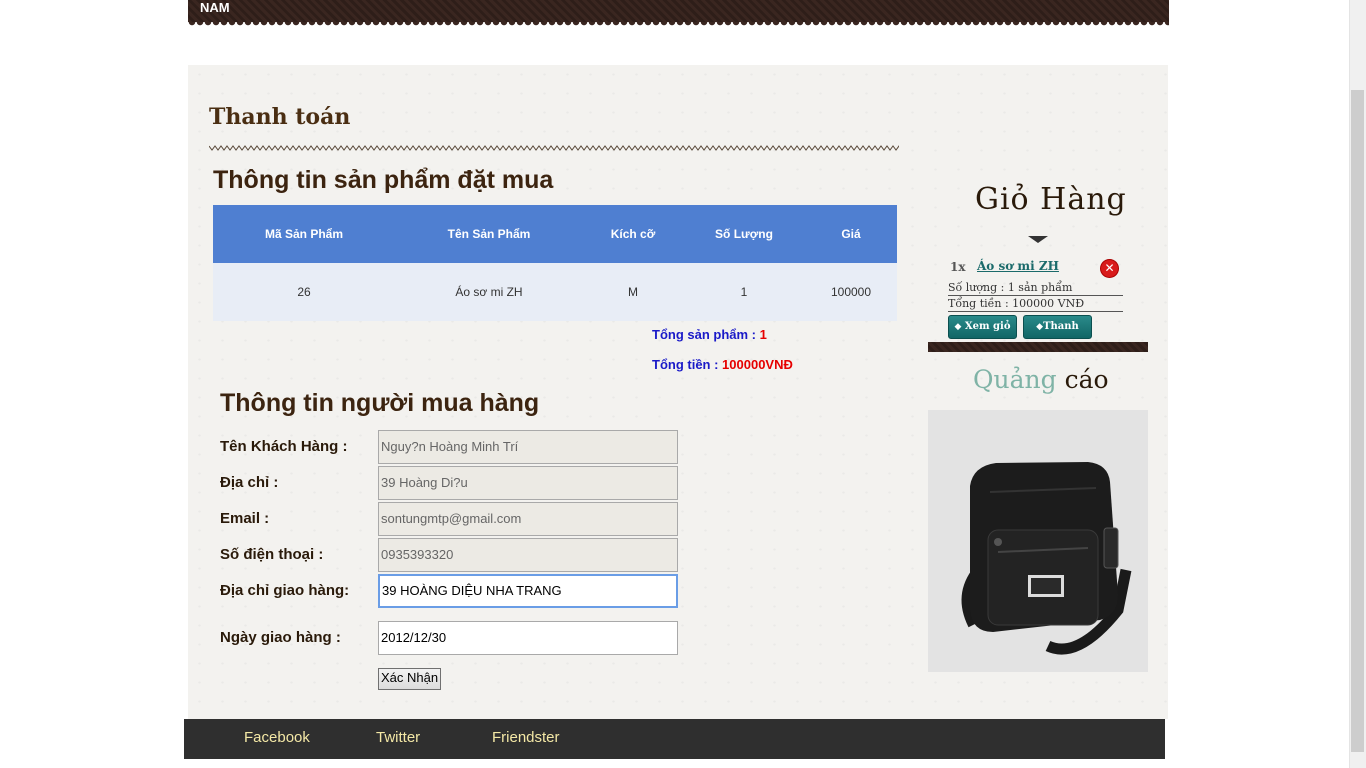  Describe the element at coordinates (272, 554) in the screenshot. I see `label-phone: Số điện thoại :` at that location.